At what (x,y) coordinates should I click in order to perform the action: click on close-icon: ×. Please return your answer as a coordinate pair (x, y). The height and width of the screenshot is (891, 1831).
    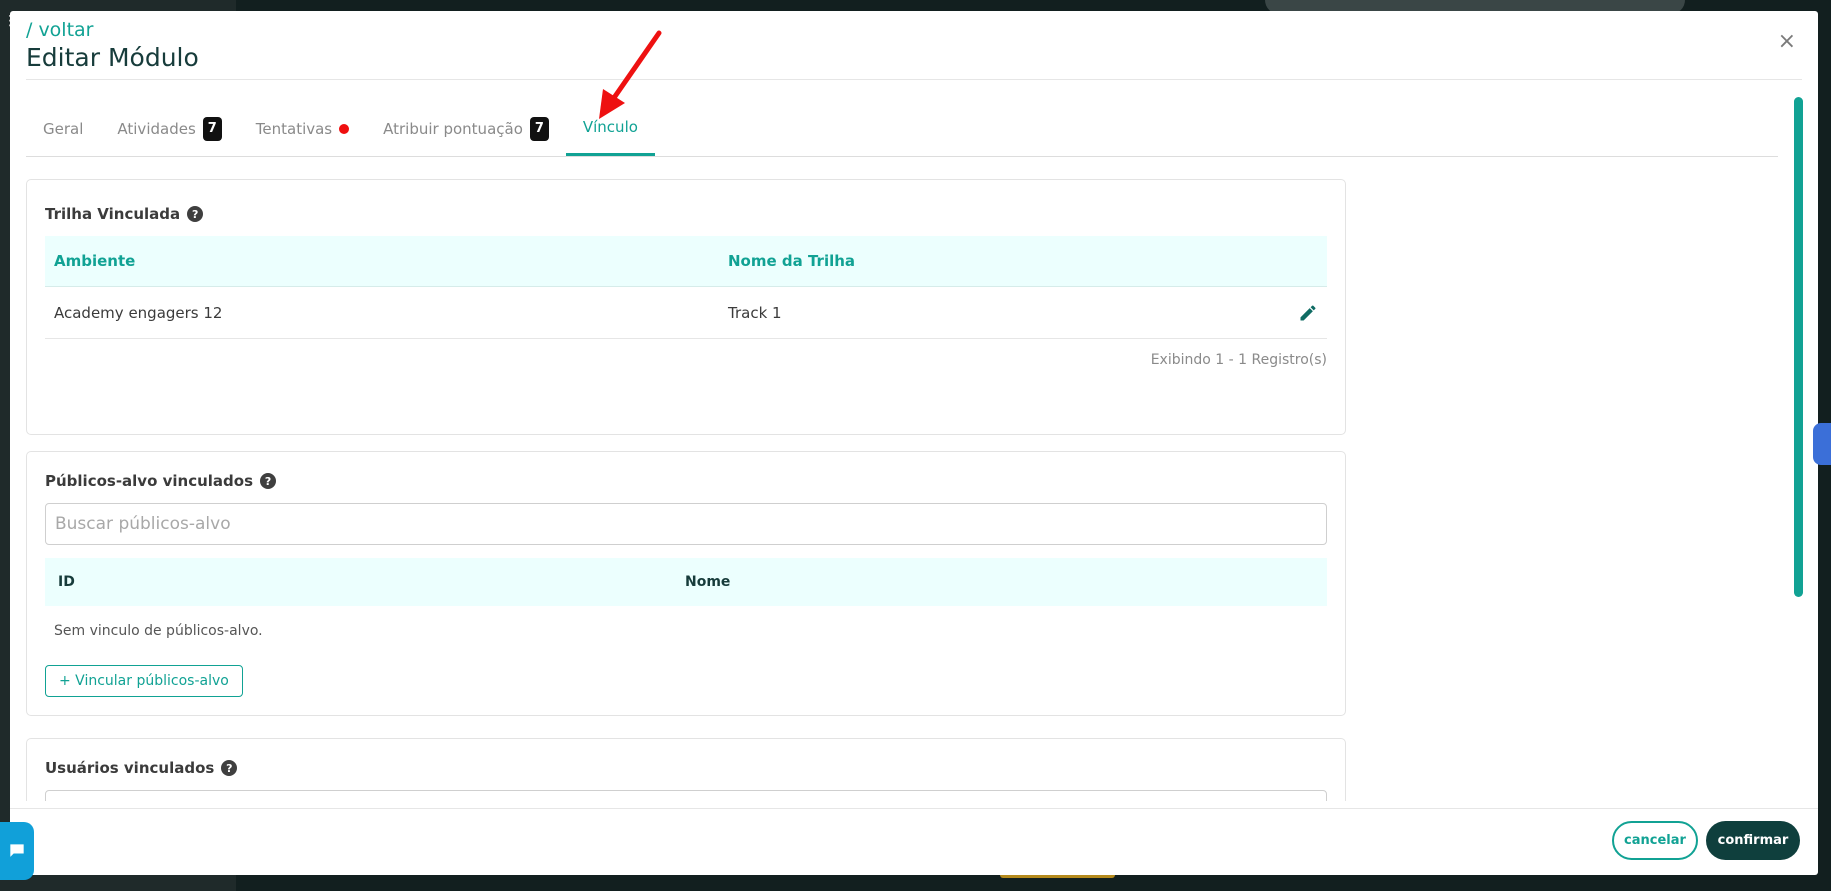
    Looking at the image, I should click on (1787, 41).